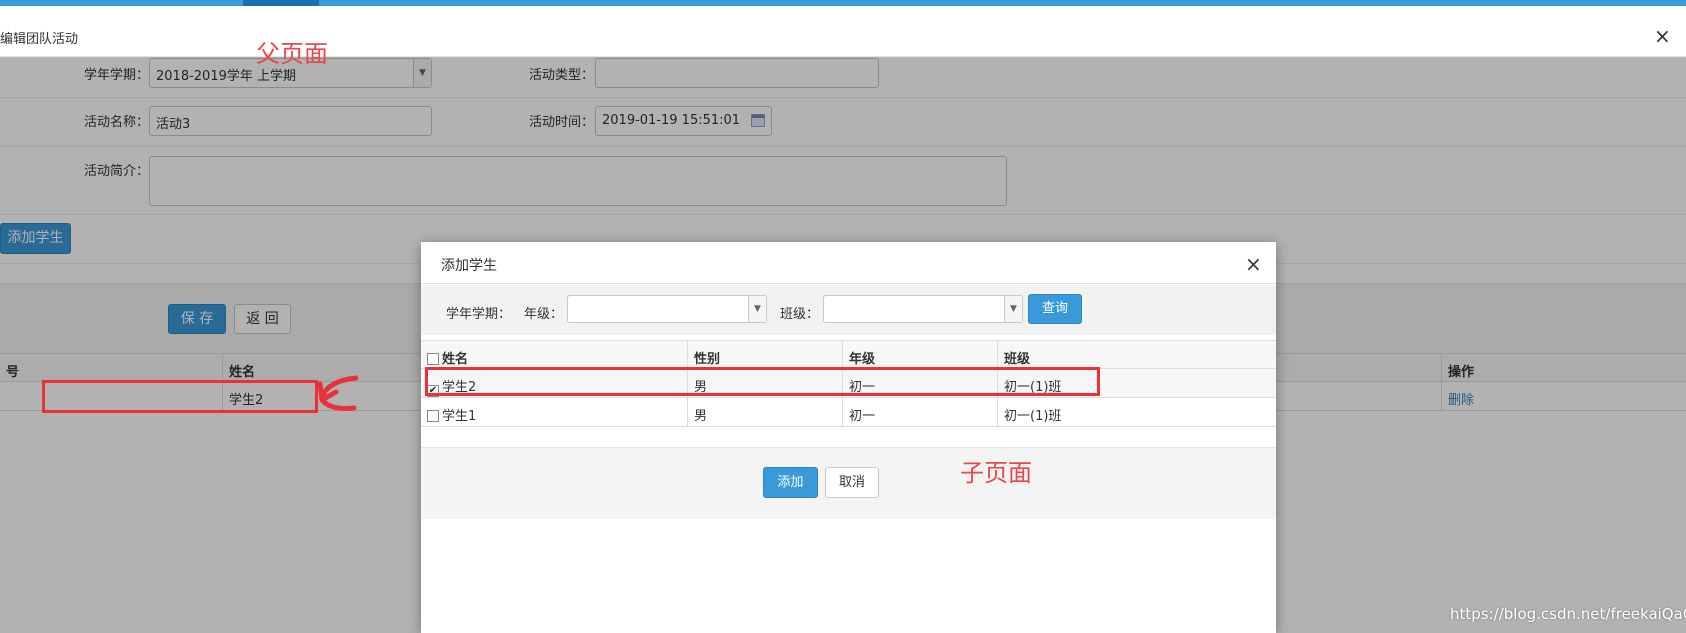  I want to click on student-name: 学生2, so click(459, 387).